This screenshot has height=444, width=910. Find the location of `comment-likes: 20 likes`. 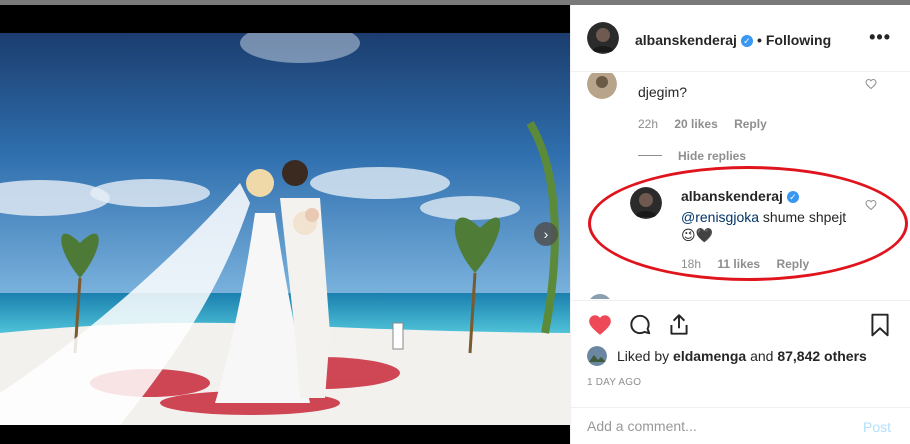

comment-likes: 20 likes is located at coordinates (695, 124).